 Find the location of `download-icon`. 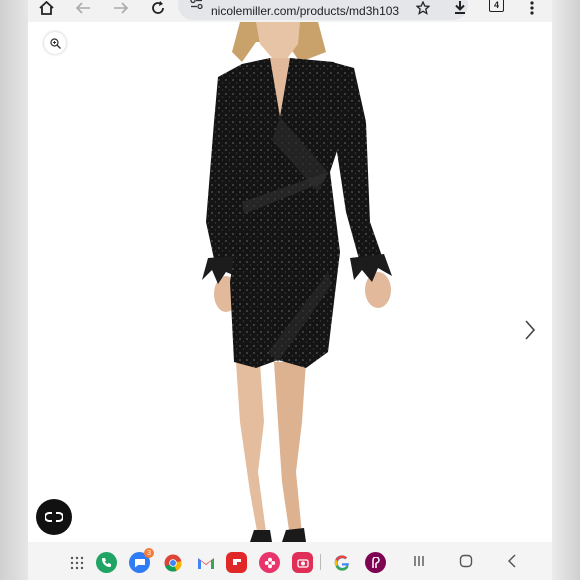

download-icon is located at coordinates (460, 8).